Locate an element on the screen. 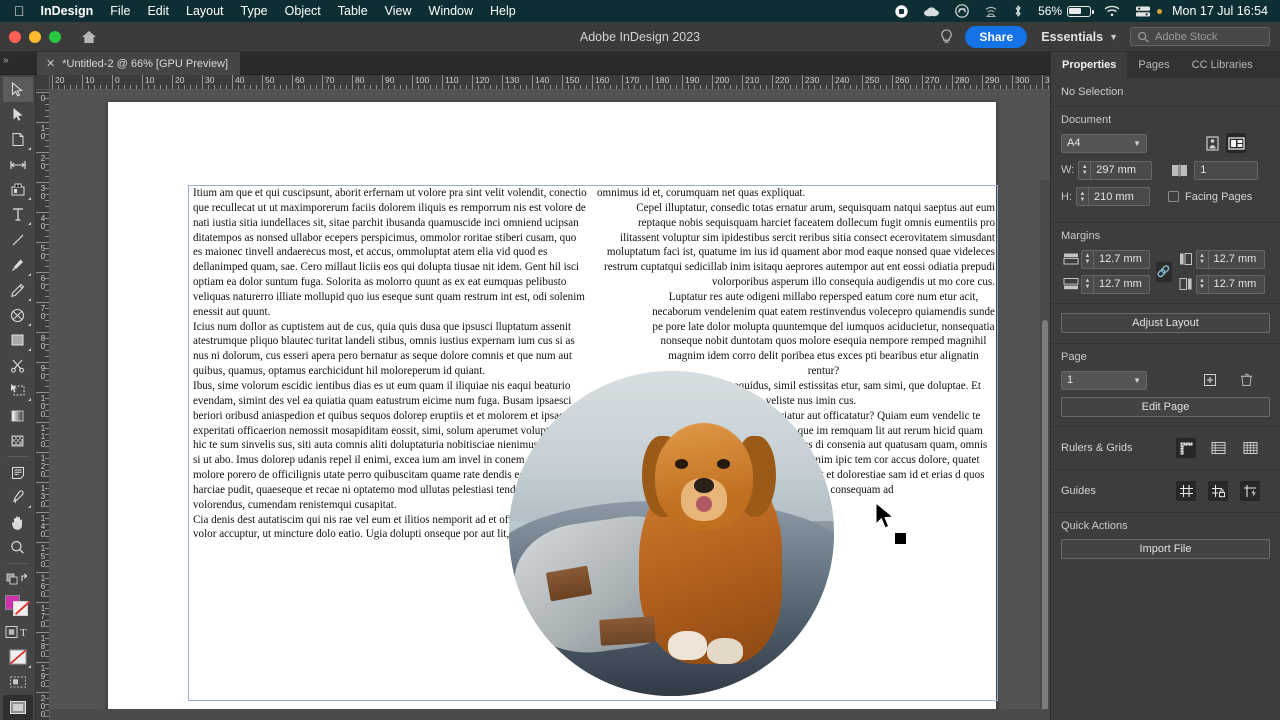 This screenshot has width=1280, height=720. canvas-vertical-scrollbar is located at coordinates (1045, 450).